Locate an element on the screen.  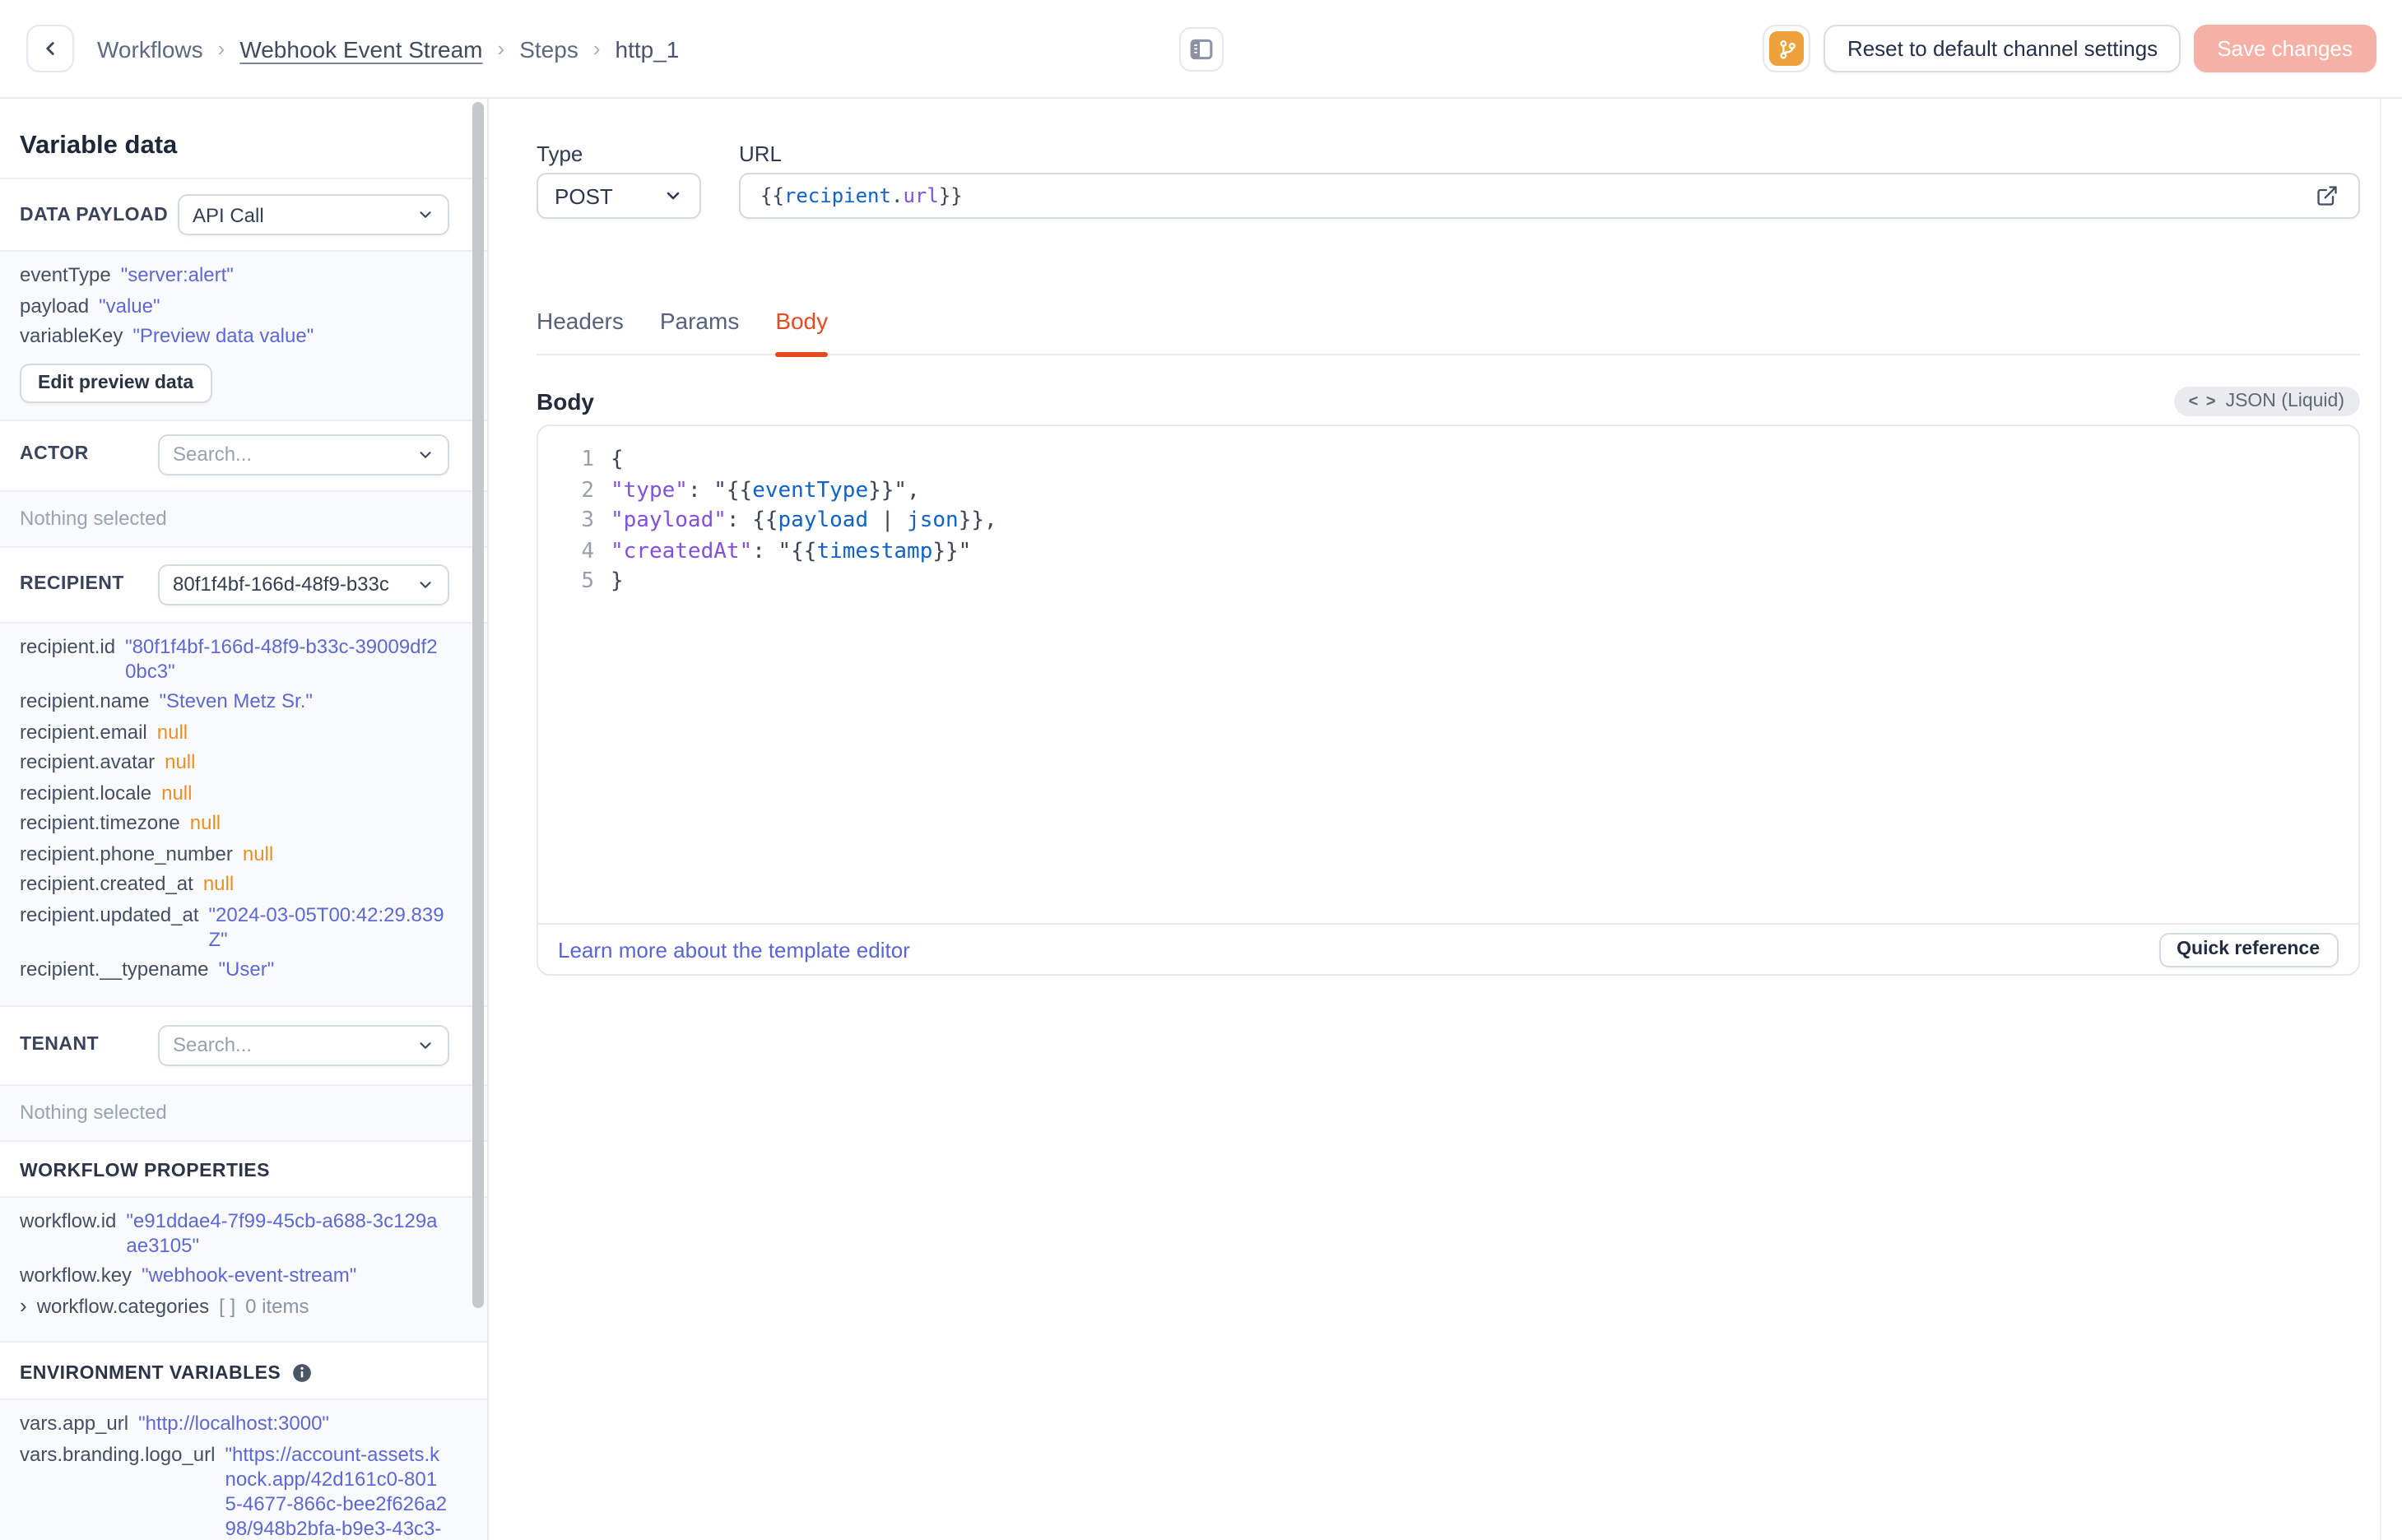
kv-row: recipient.name "Steven Metz Sr." is located at coordinates (234, 701).